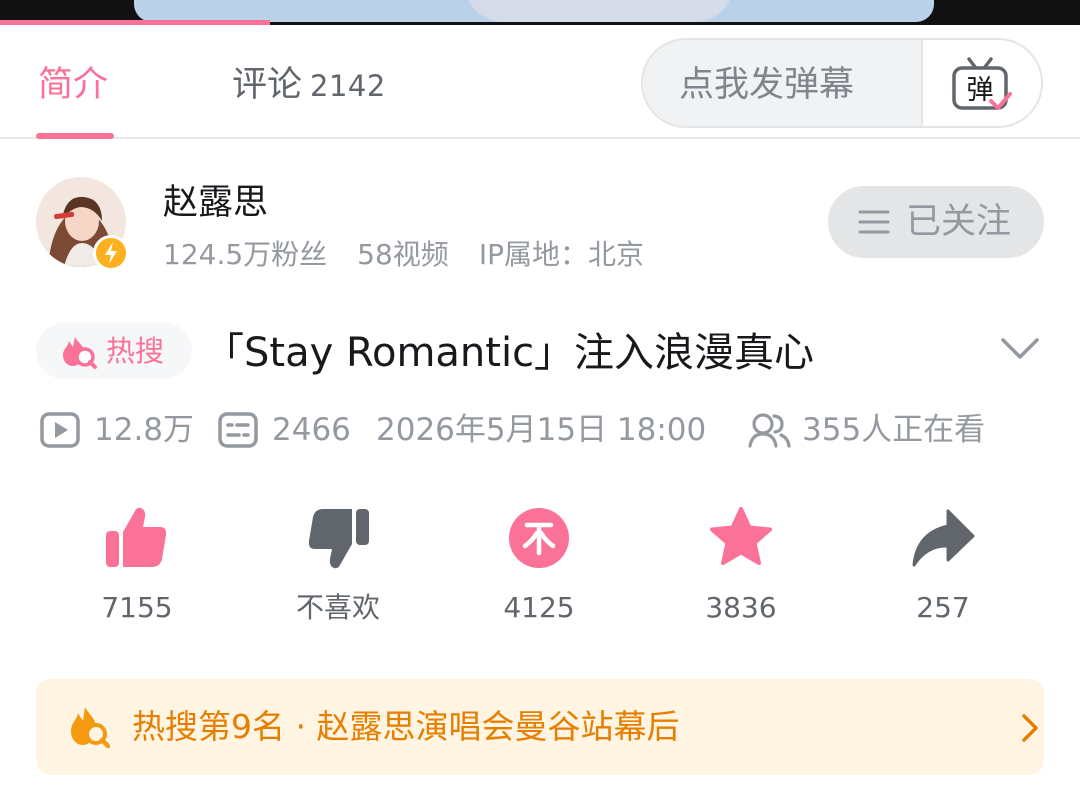 Image resolution: width=1080 pixels, height=795 pixels. I want to click on video-count: 58视频, so click(403, 254).